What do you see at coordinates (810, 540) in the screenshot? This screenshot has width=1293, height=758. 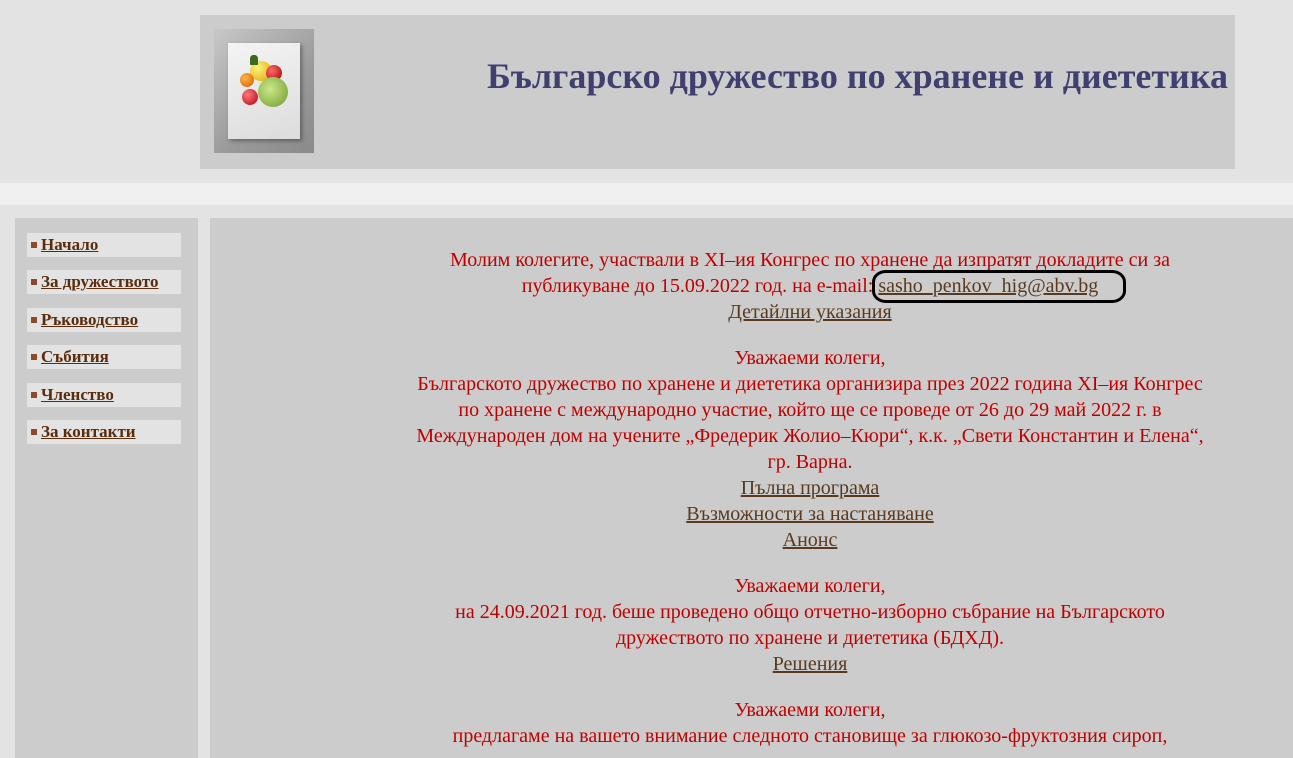 I see `announcement-link: Анонс` at bounding box center [810, 540].